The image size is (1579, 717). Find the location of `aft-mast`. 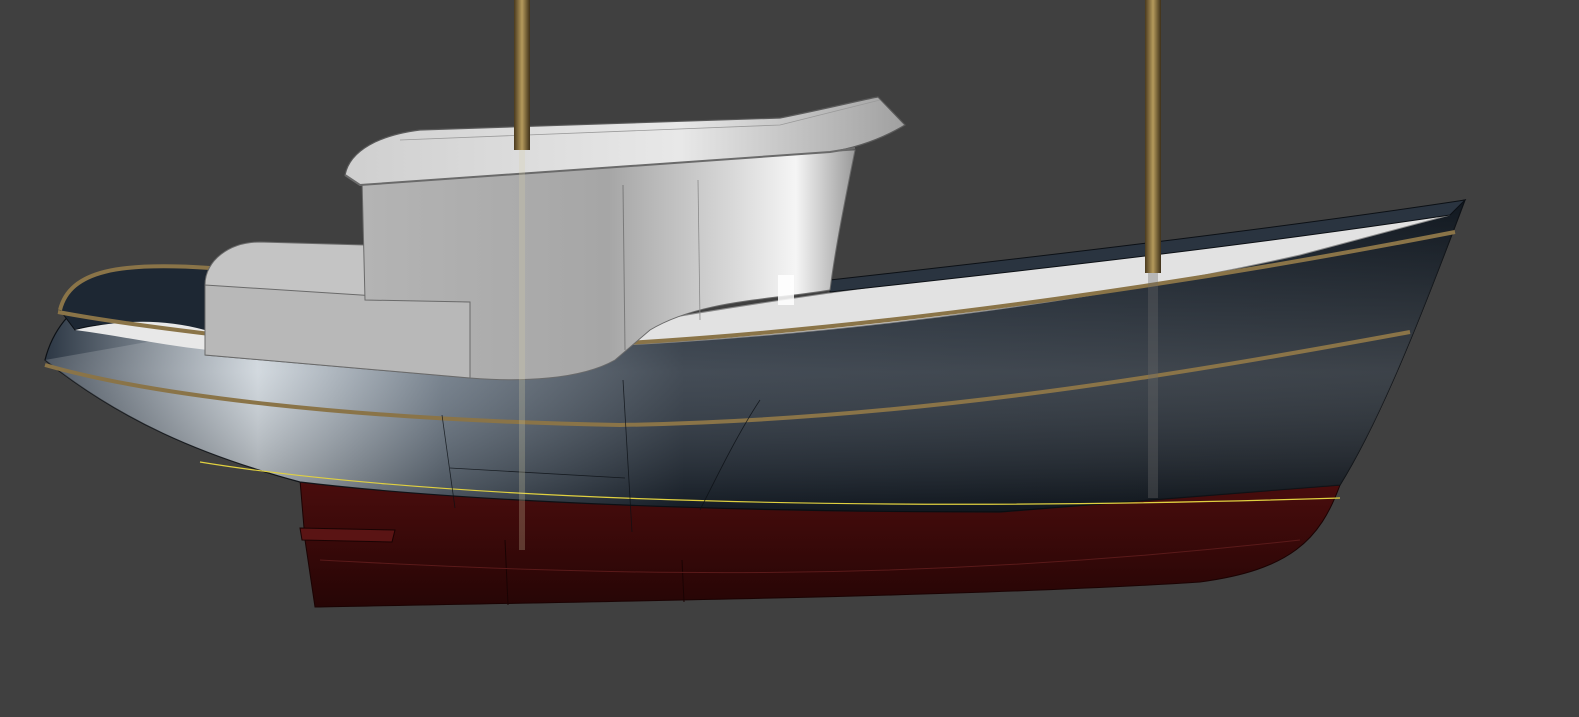

aft-mast is located at coordinates (522, 75).